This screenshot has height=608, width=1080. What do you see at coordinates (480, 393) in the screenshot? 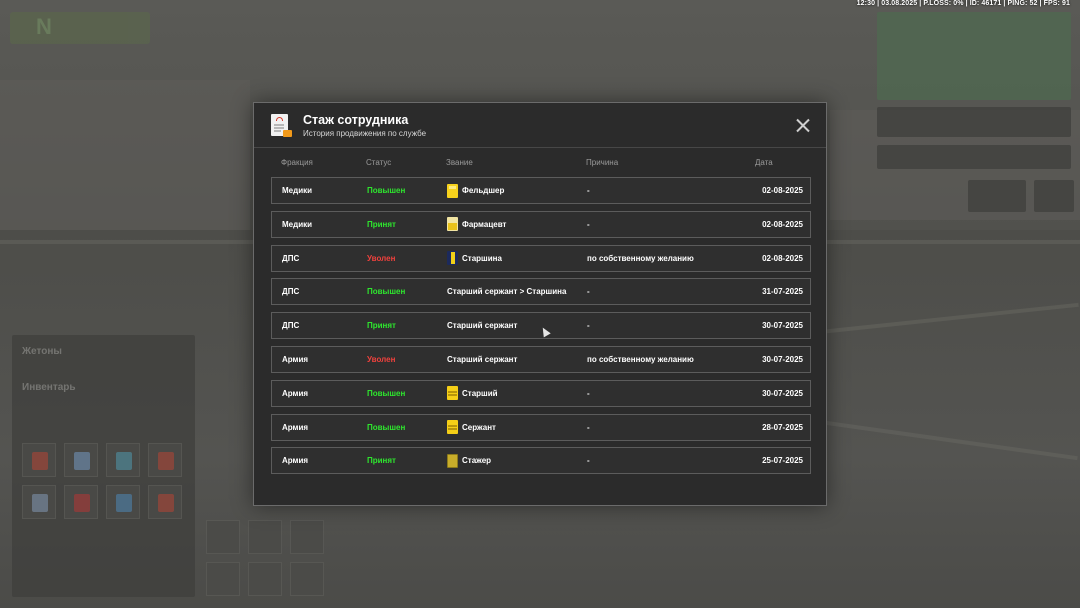
I see `rank-label: Старший` at bounding box center [480, 393].